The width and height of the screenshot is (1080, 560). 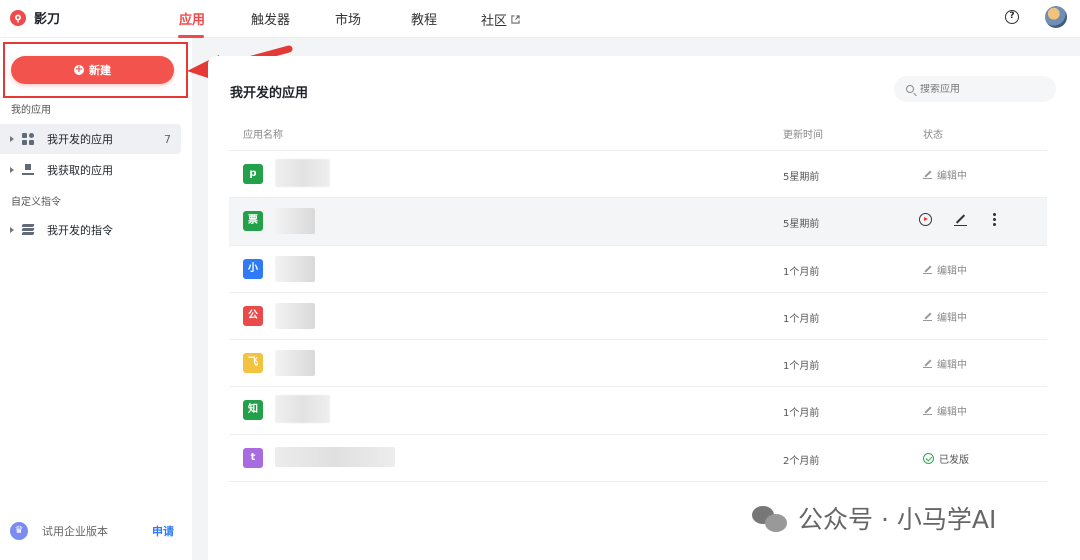 I want to click on edit-icon, so click(x=960, y=220).